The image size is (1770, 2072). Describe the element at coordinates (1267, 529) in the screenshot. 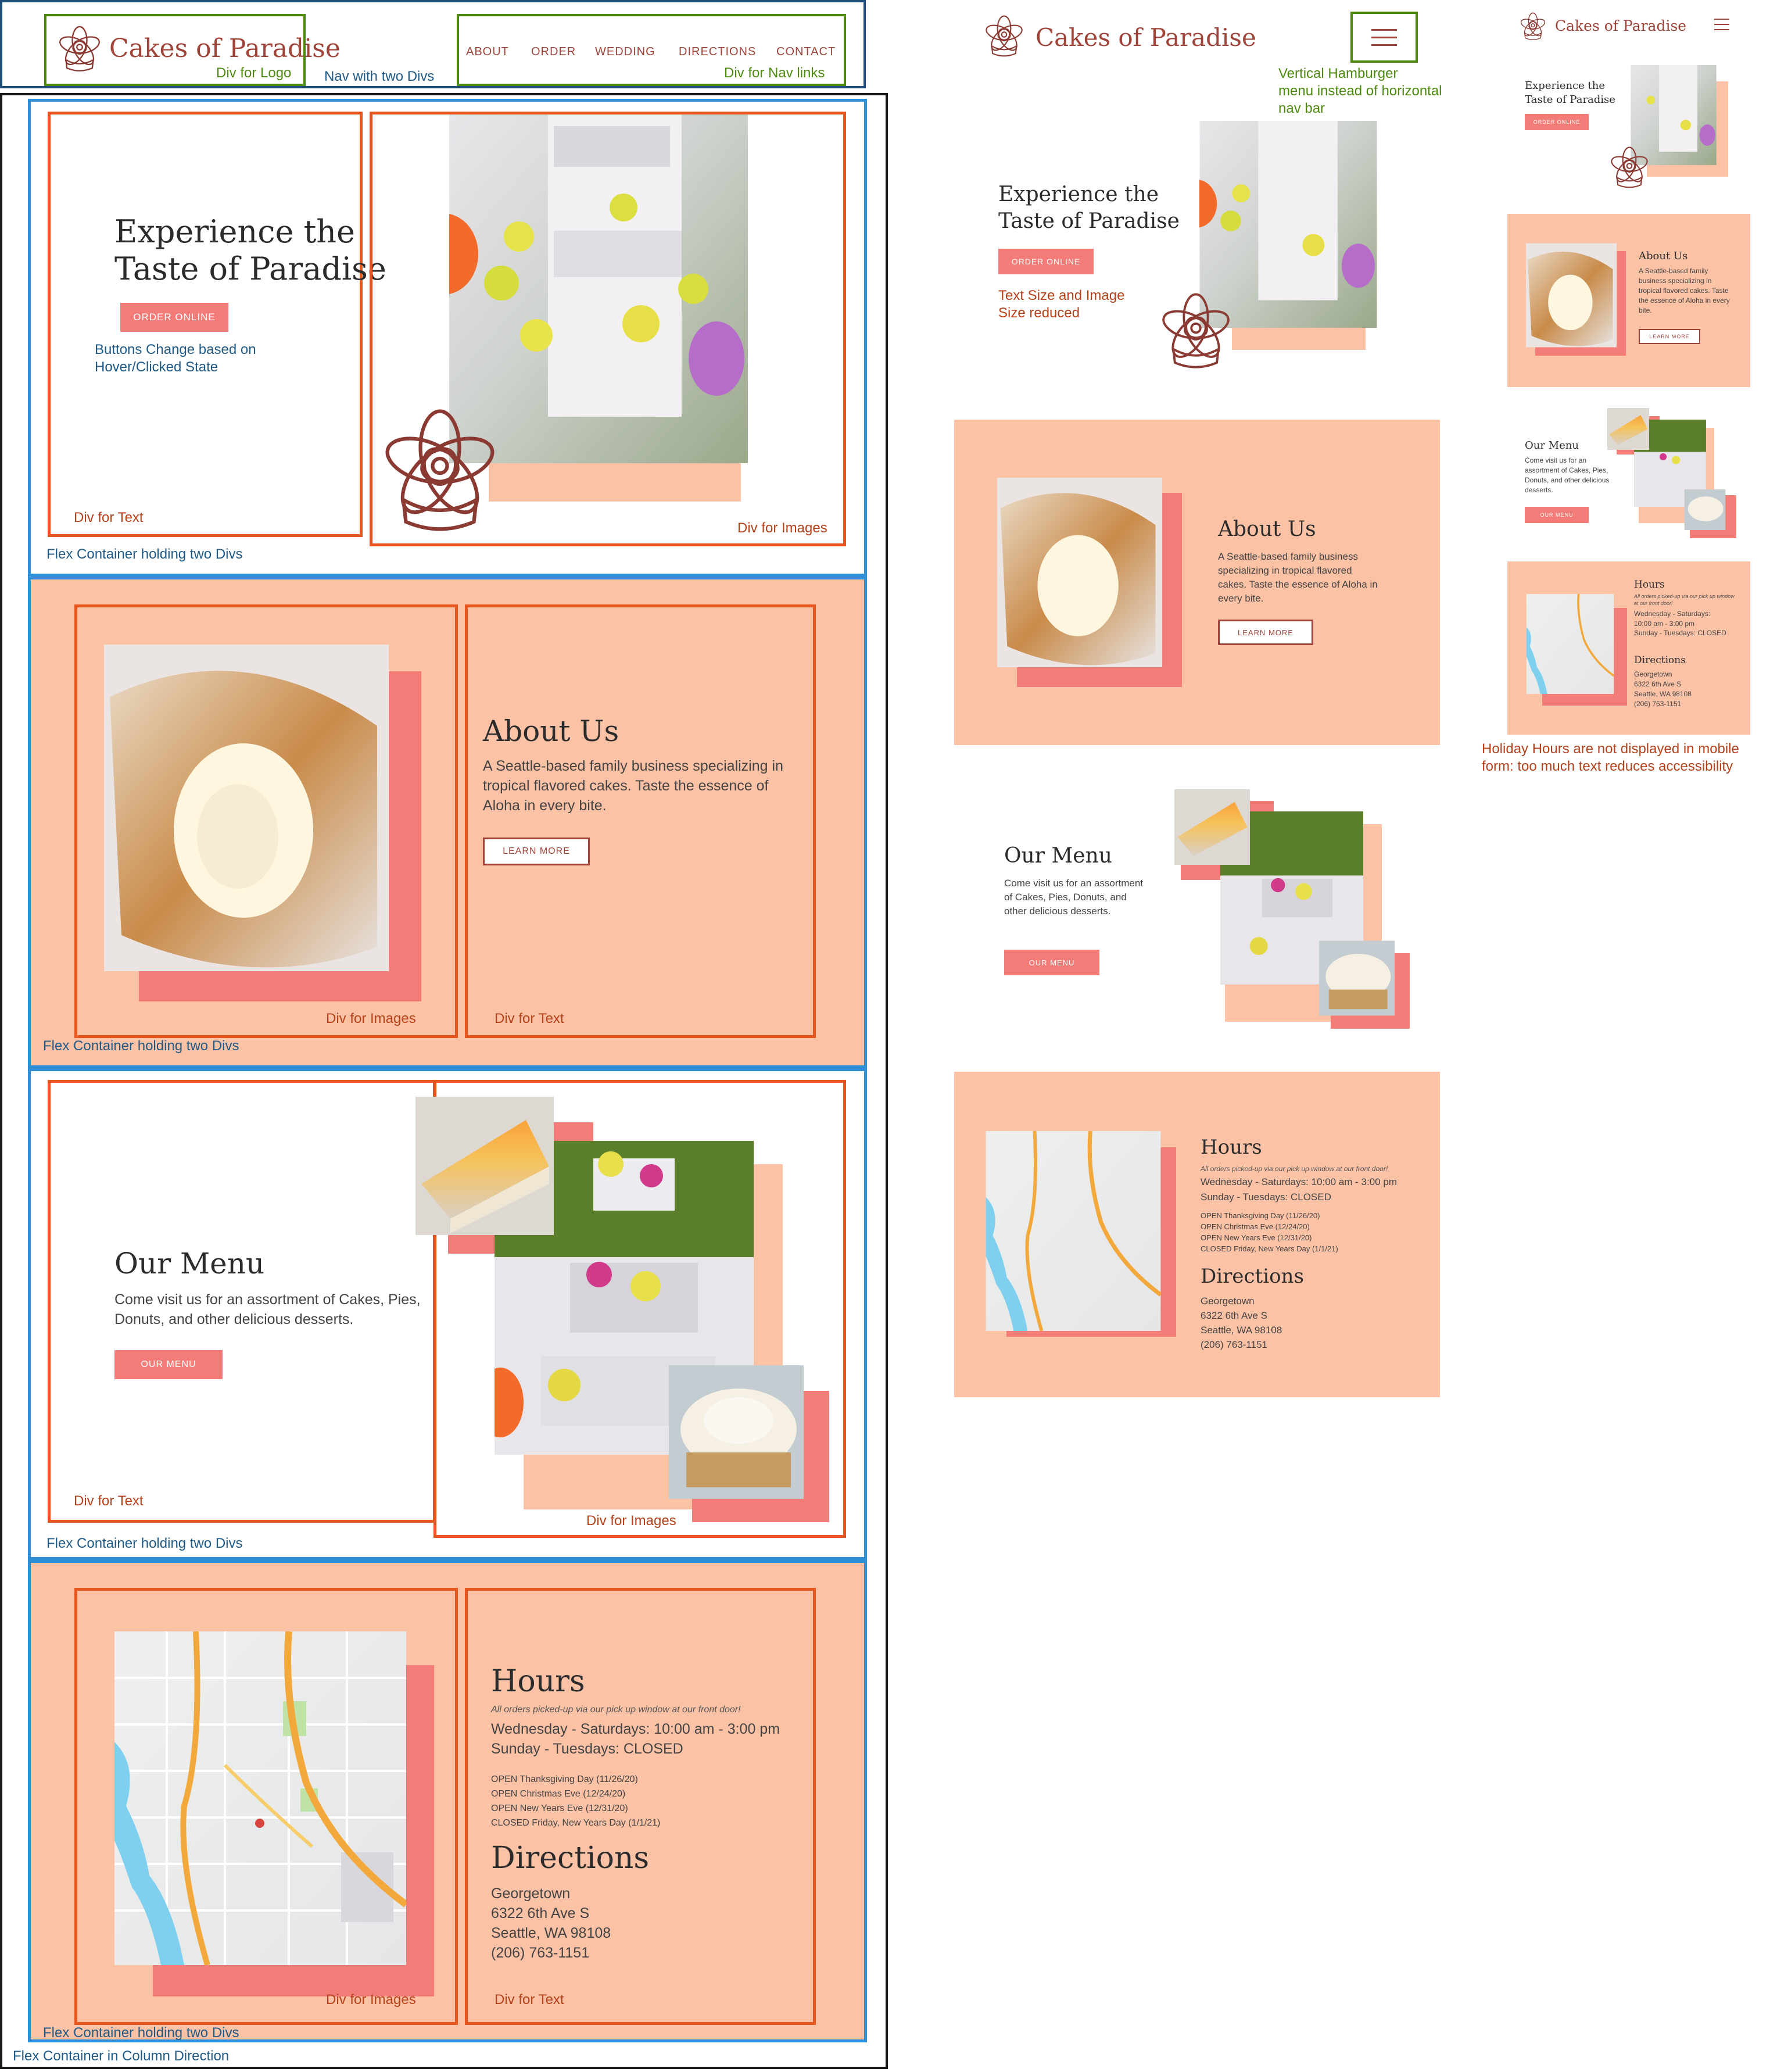

I see `tablet-about-title: About Us` at that location.